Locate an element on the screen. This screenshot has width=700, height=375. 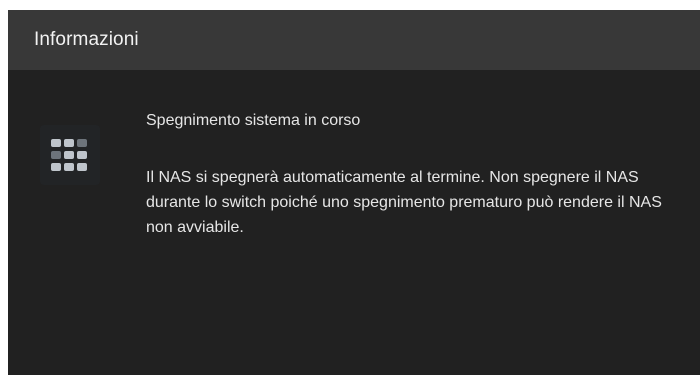
dialog-title: Informazioni is located at coordinates (86, 39).